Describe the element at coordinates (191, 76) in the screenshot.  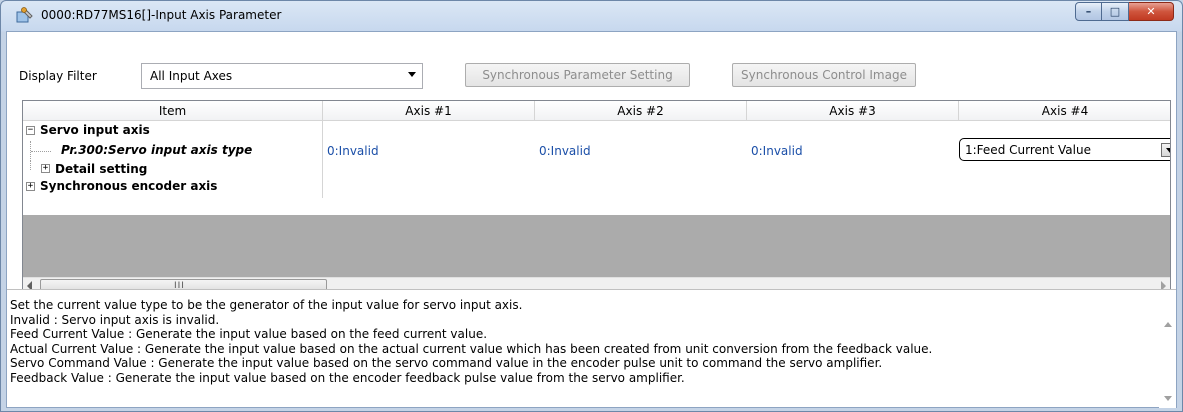
I see `display-filter-value: All Input Axes` at that location.